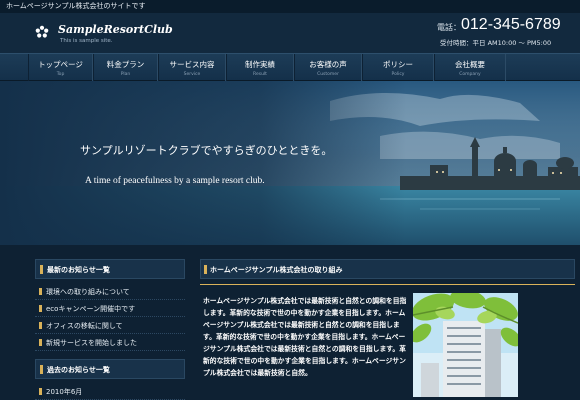 Image resolution: width=580 pixels, height=400 pixels. I want to click on nav-sublabel: Top, so click(60, 74).